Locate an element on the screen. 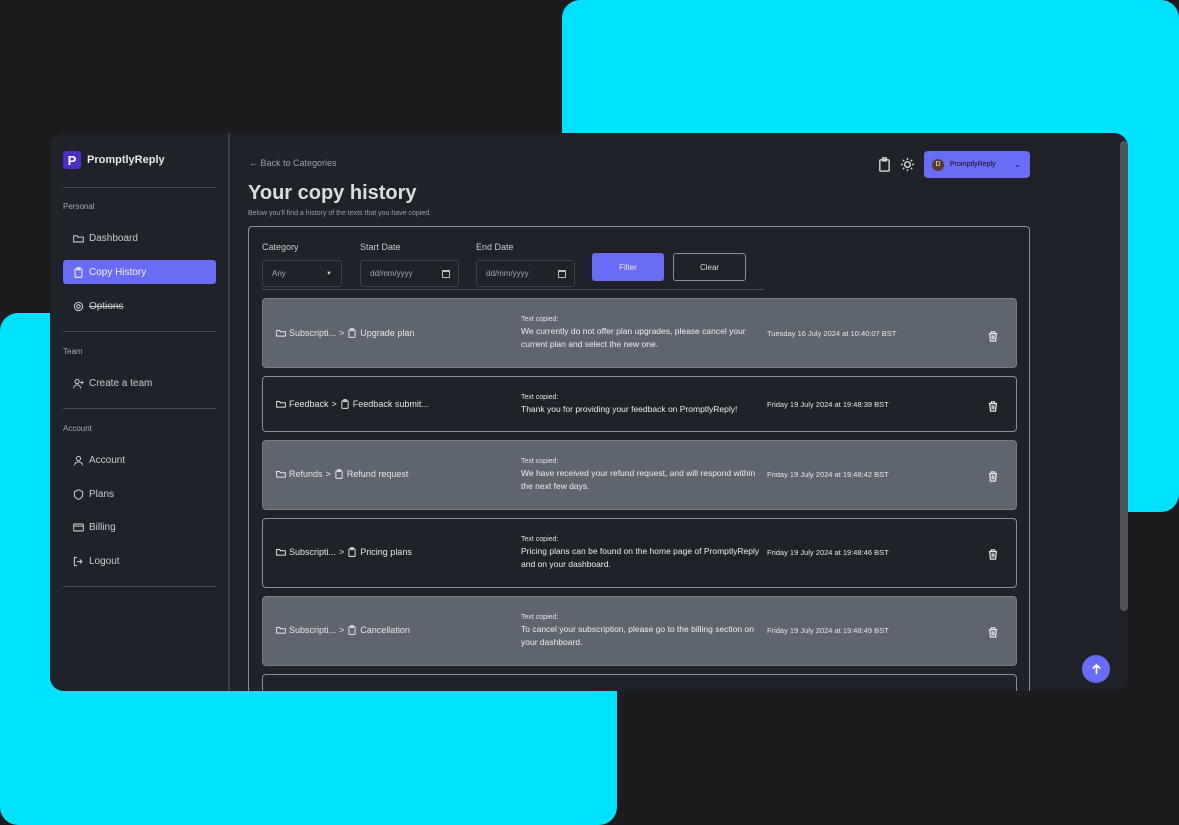  category-label: Category is located at coordinates (280, 247).